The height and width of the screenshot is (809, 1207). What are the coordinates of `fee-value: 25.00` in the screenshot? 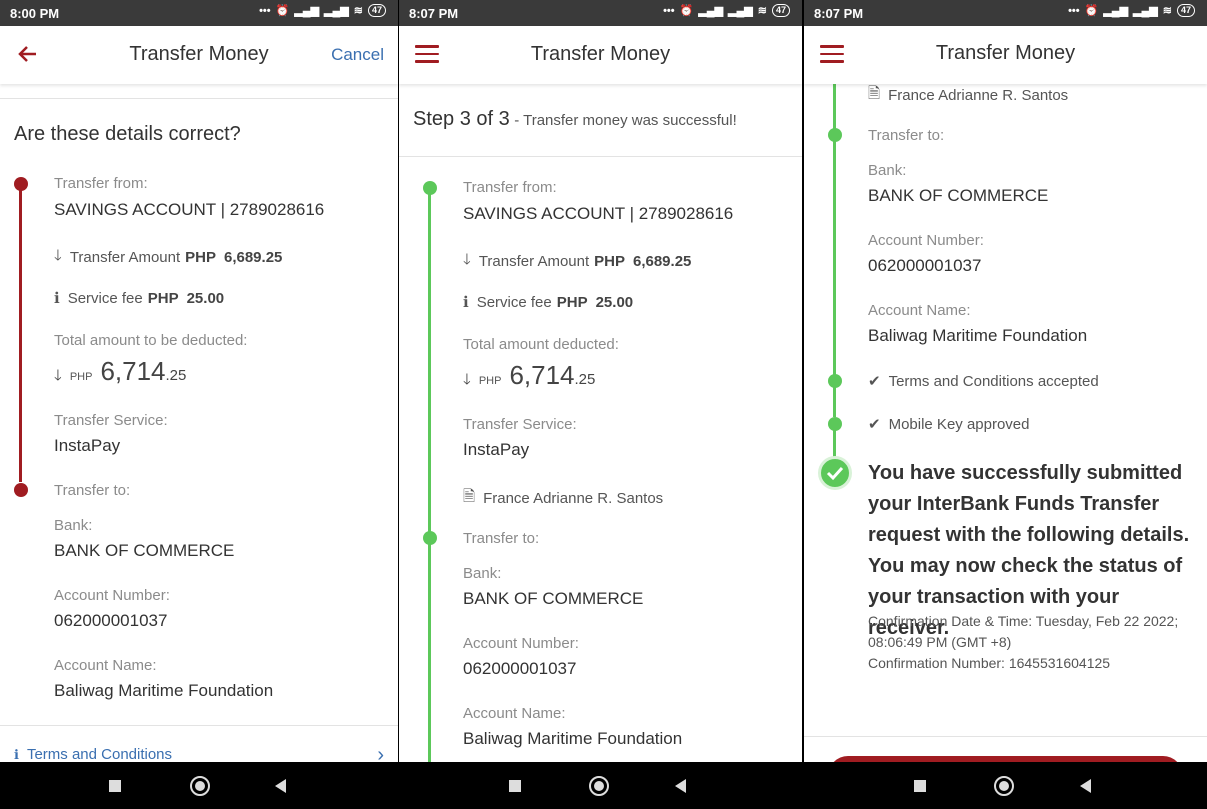 It's located at (205, 298).